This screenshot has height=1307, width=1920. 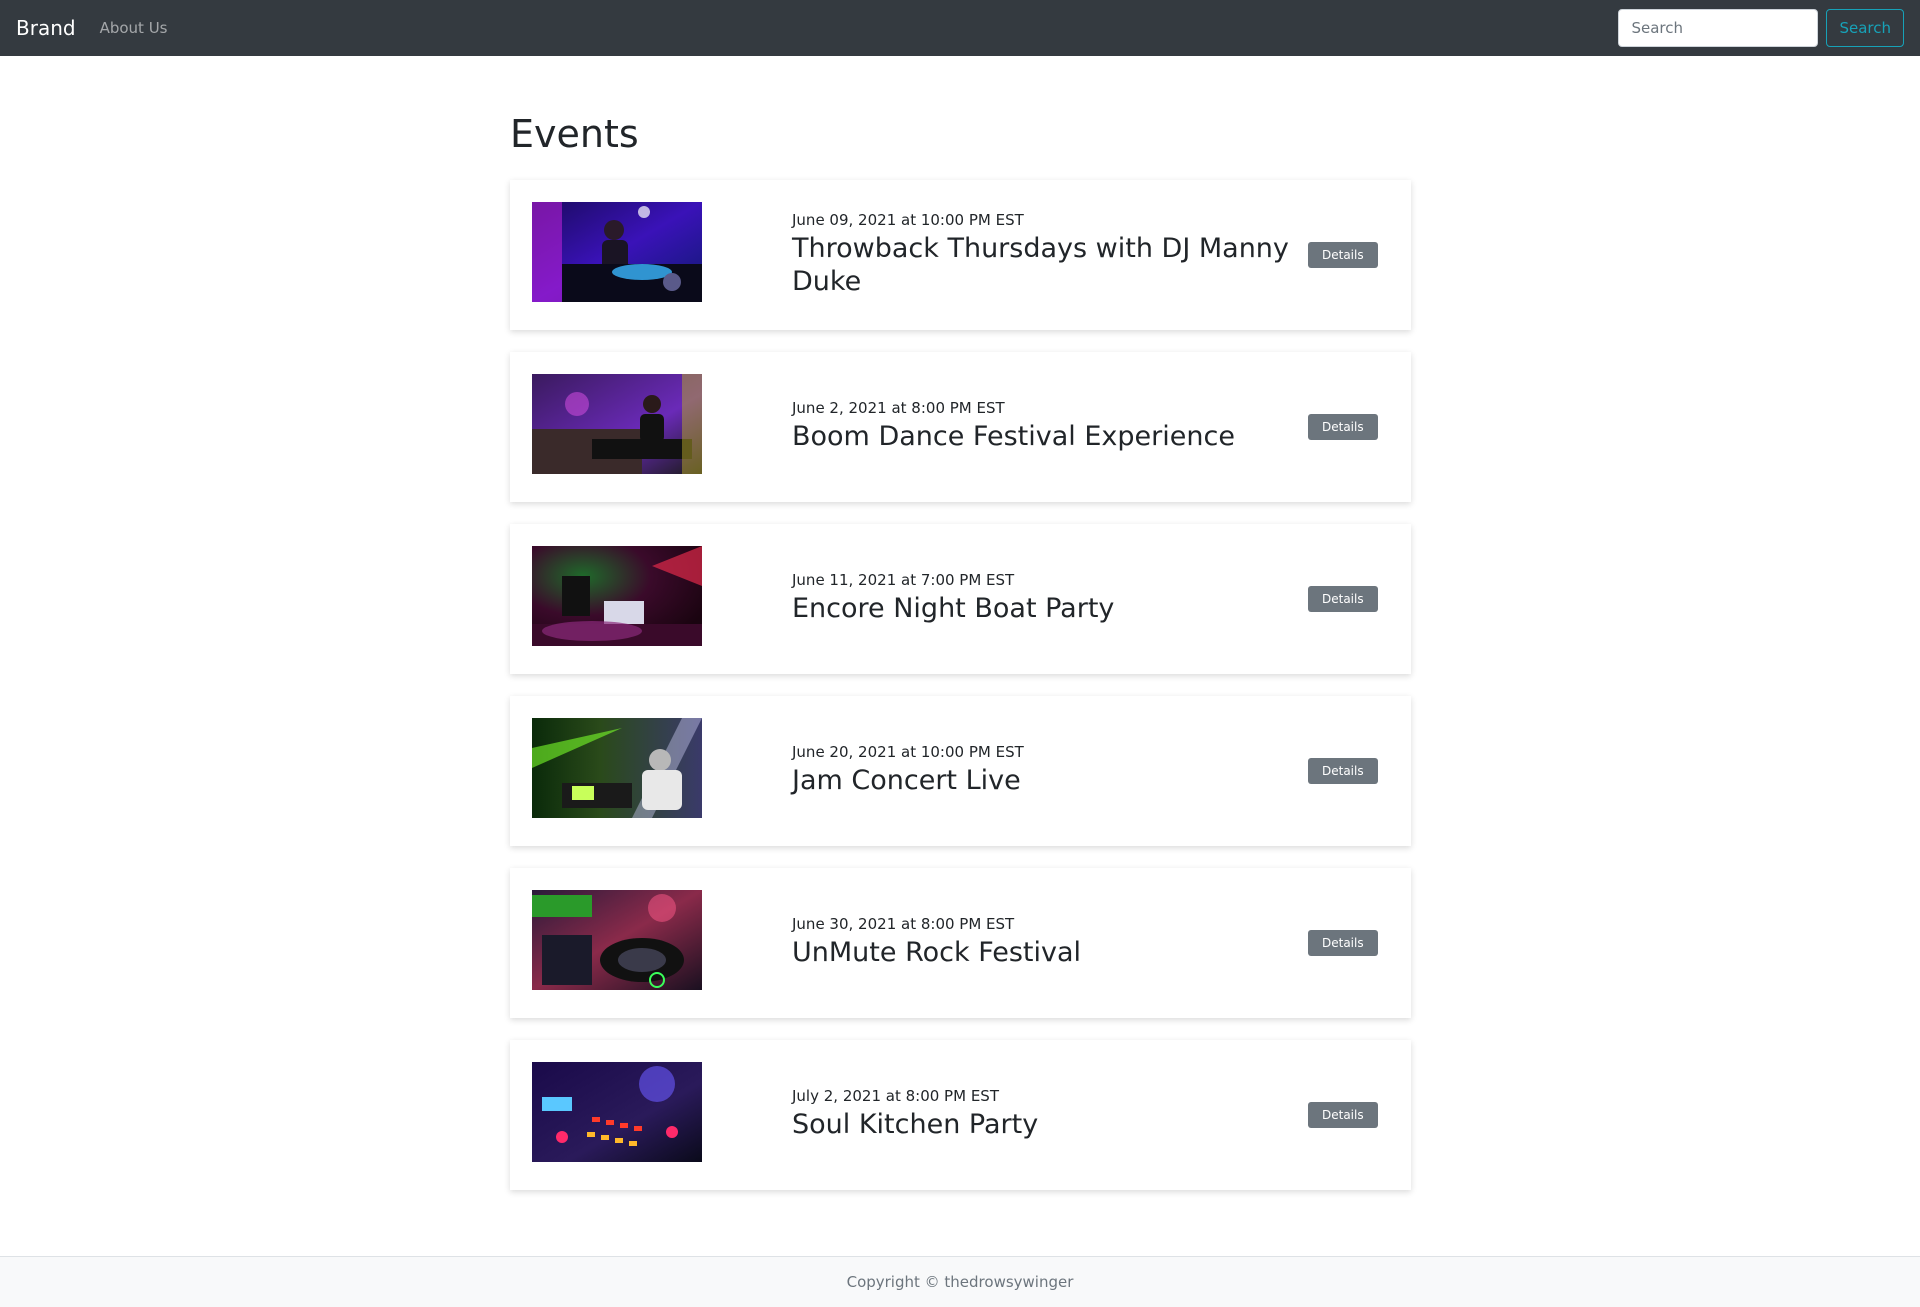 I want to click on event-title: Boom Dance Festival Experience, so click(x=1013, y=437).